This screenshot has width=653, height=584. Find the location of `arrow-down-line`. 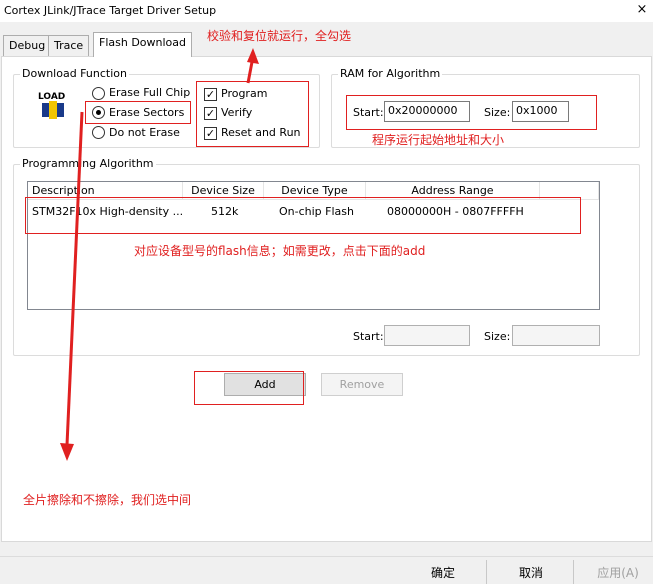

arrow-down-line is located at coordinates (74, 278).